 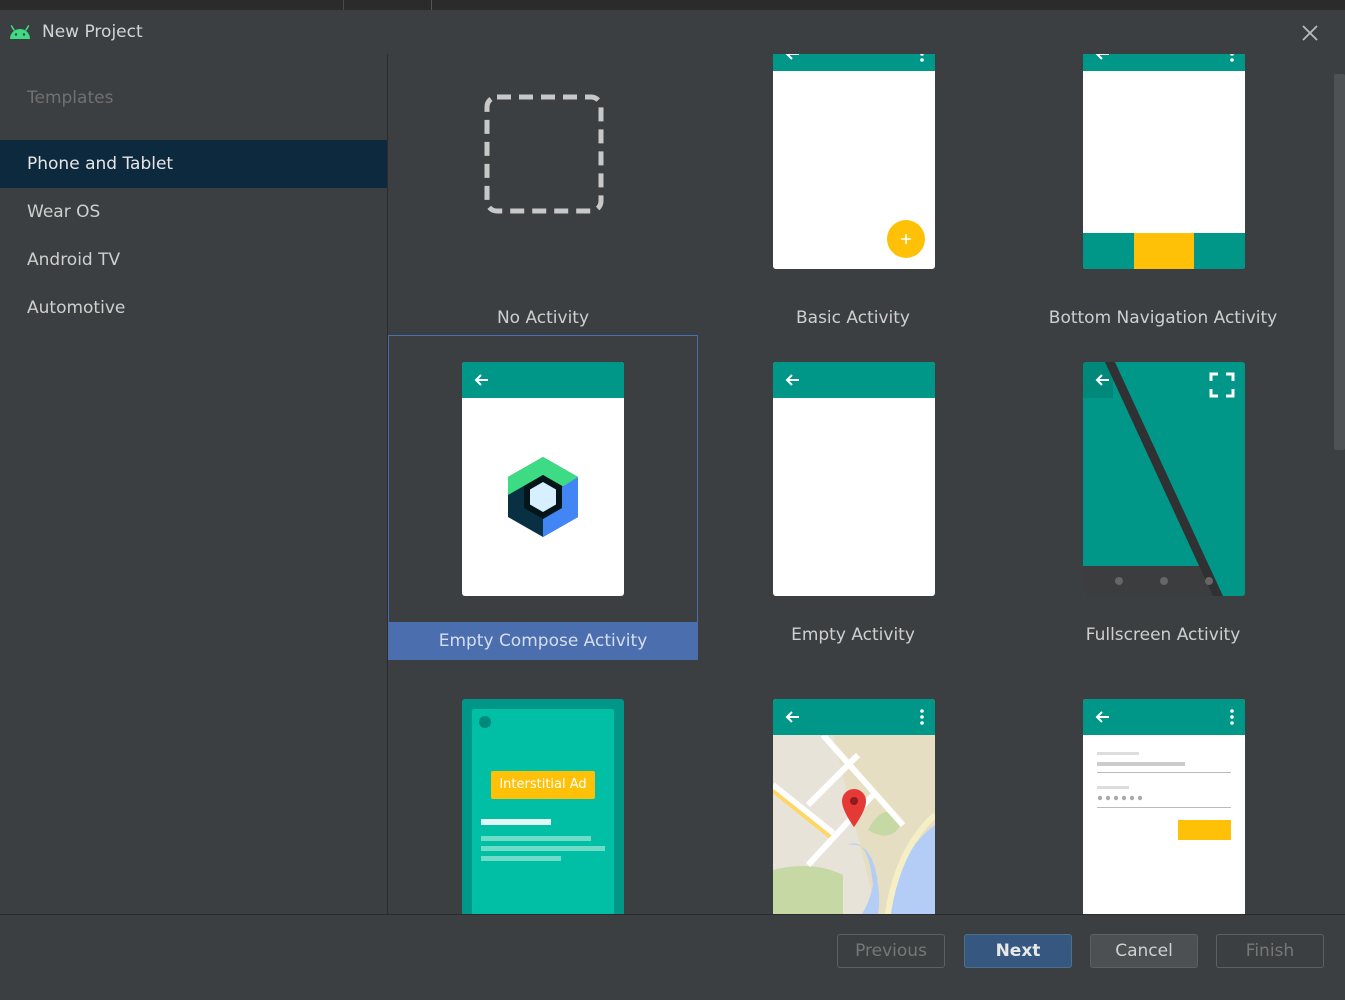 What do you see at coordinates (544, 154) in the screenshot?
I see `dashed-square-icon` at bounding box center [544, 154].